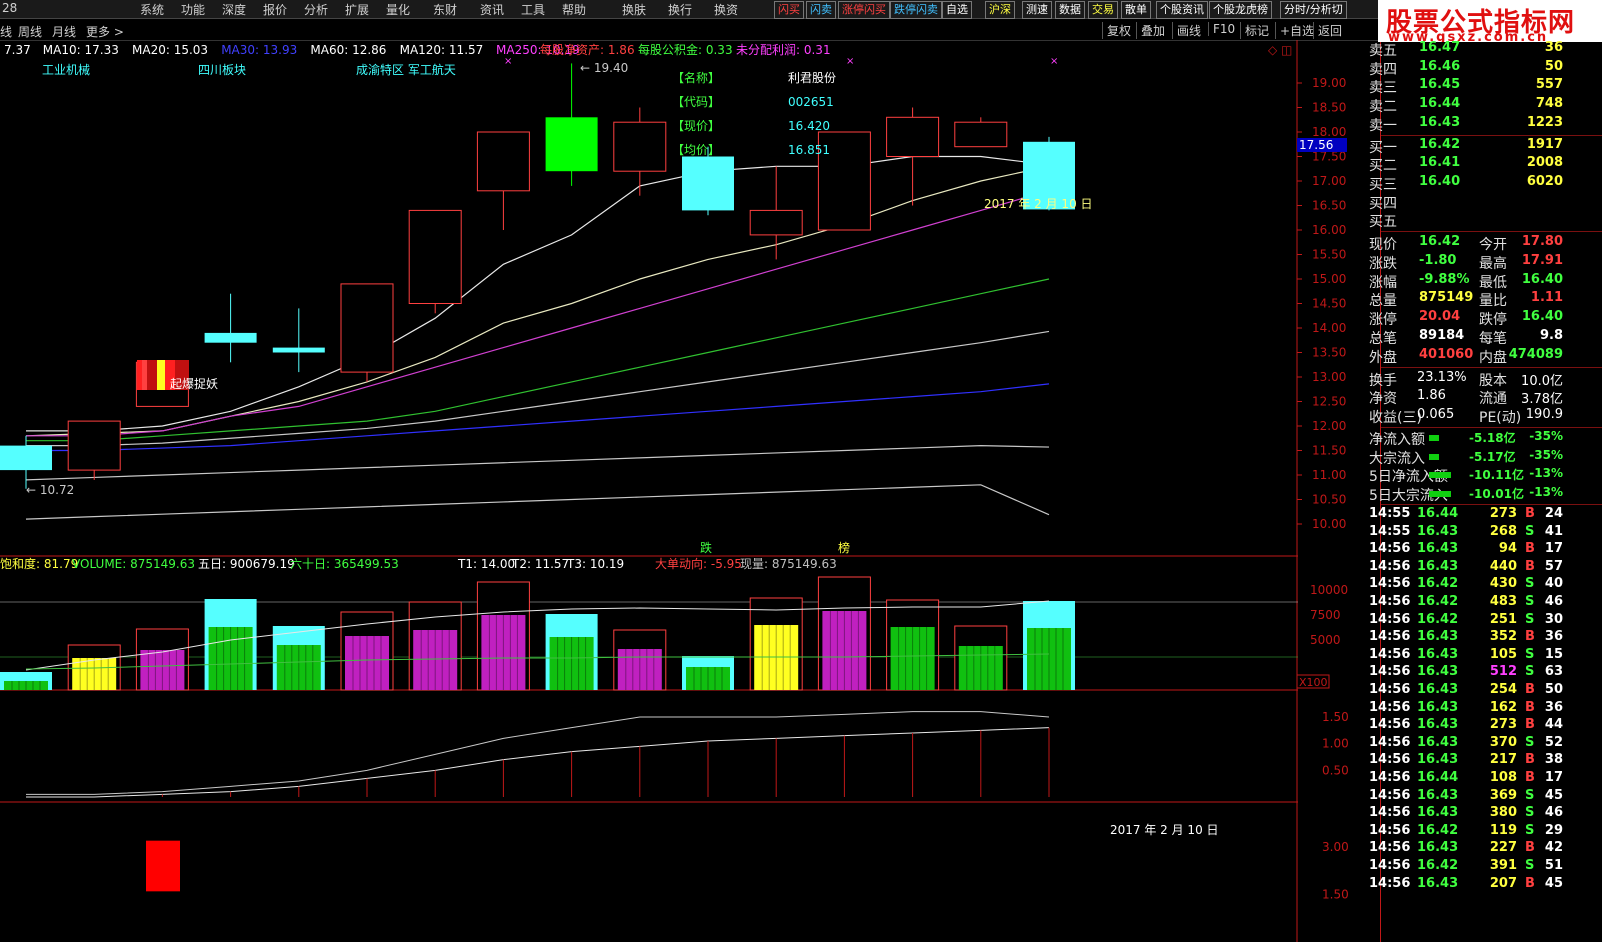 Image resolution: width=1602 pixels, height=942 pixels. I want to click on tool-button-5: +自选, so click(1294, 30).